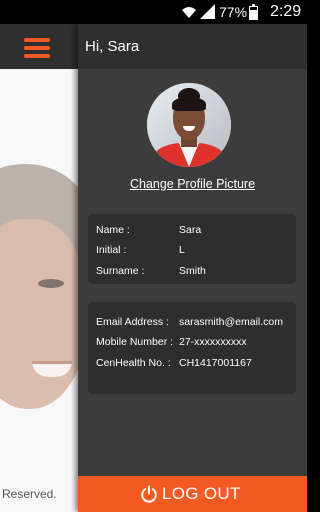  What do you see at coordinates (286, 11) in the screenshot?
I see `clock: 2:29` at bounding box center [286, 11].